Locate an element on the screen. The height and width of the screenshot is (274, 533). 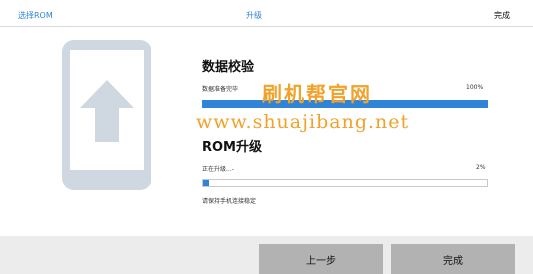
watermark-cn: 刷机帮官网 is located at coordinates (317, 94).